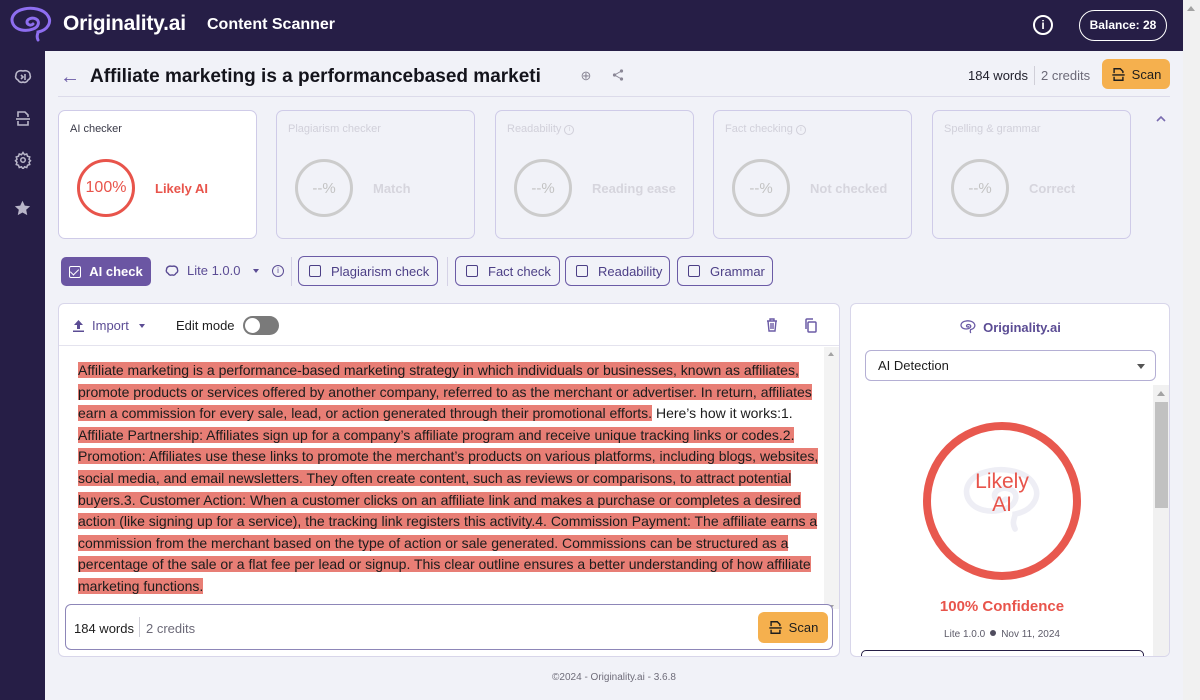 The image size is (1200, 700). Describe the element at coordinates (614, 96) in the screenshot. I see `header-divider` at that location.